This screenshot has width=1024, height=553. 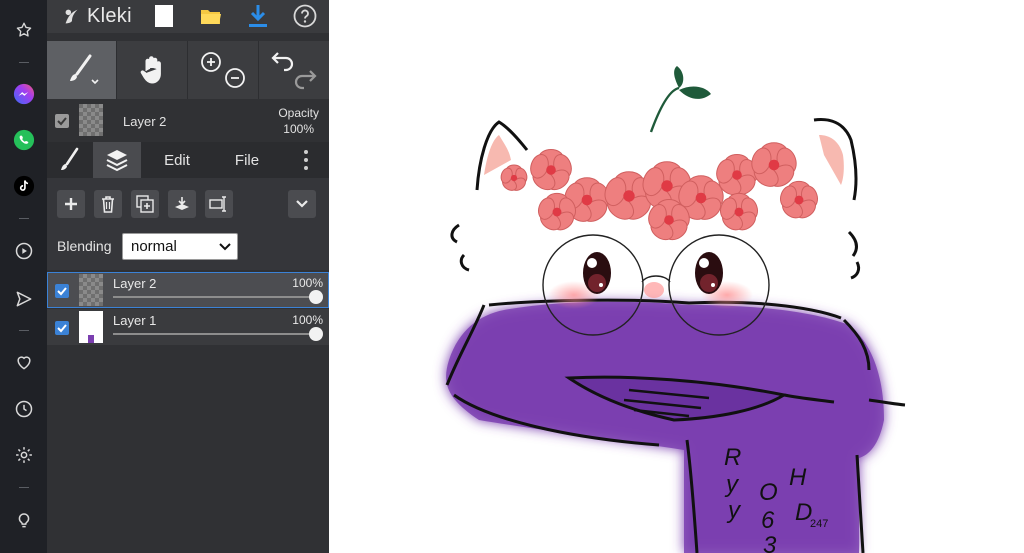 I want to click on tab-layers, so click(x=117, y=160).